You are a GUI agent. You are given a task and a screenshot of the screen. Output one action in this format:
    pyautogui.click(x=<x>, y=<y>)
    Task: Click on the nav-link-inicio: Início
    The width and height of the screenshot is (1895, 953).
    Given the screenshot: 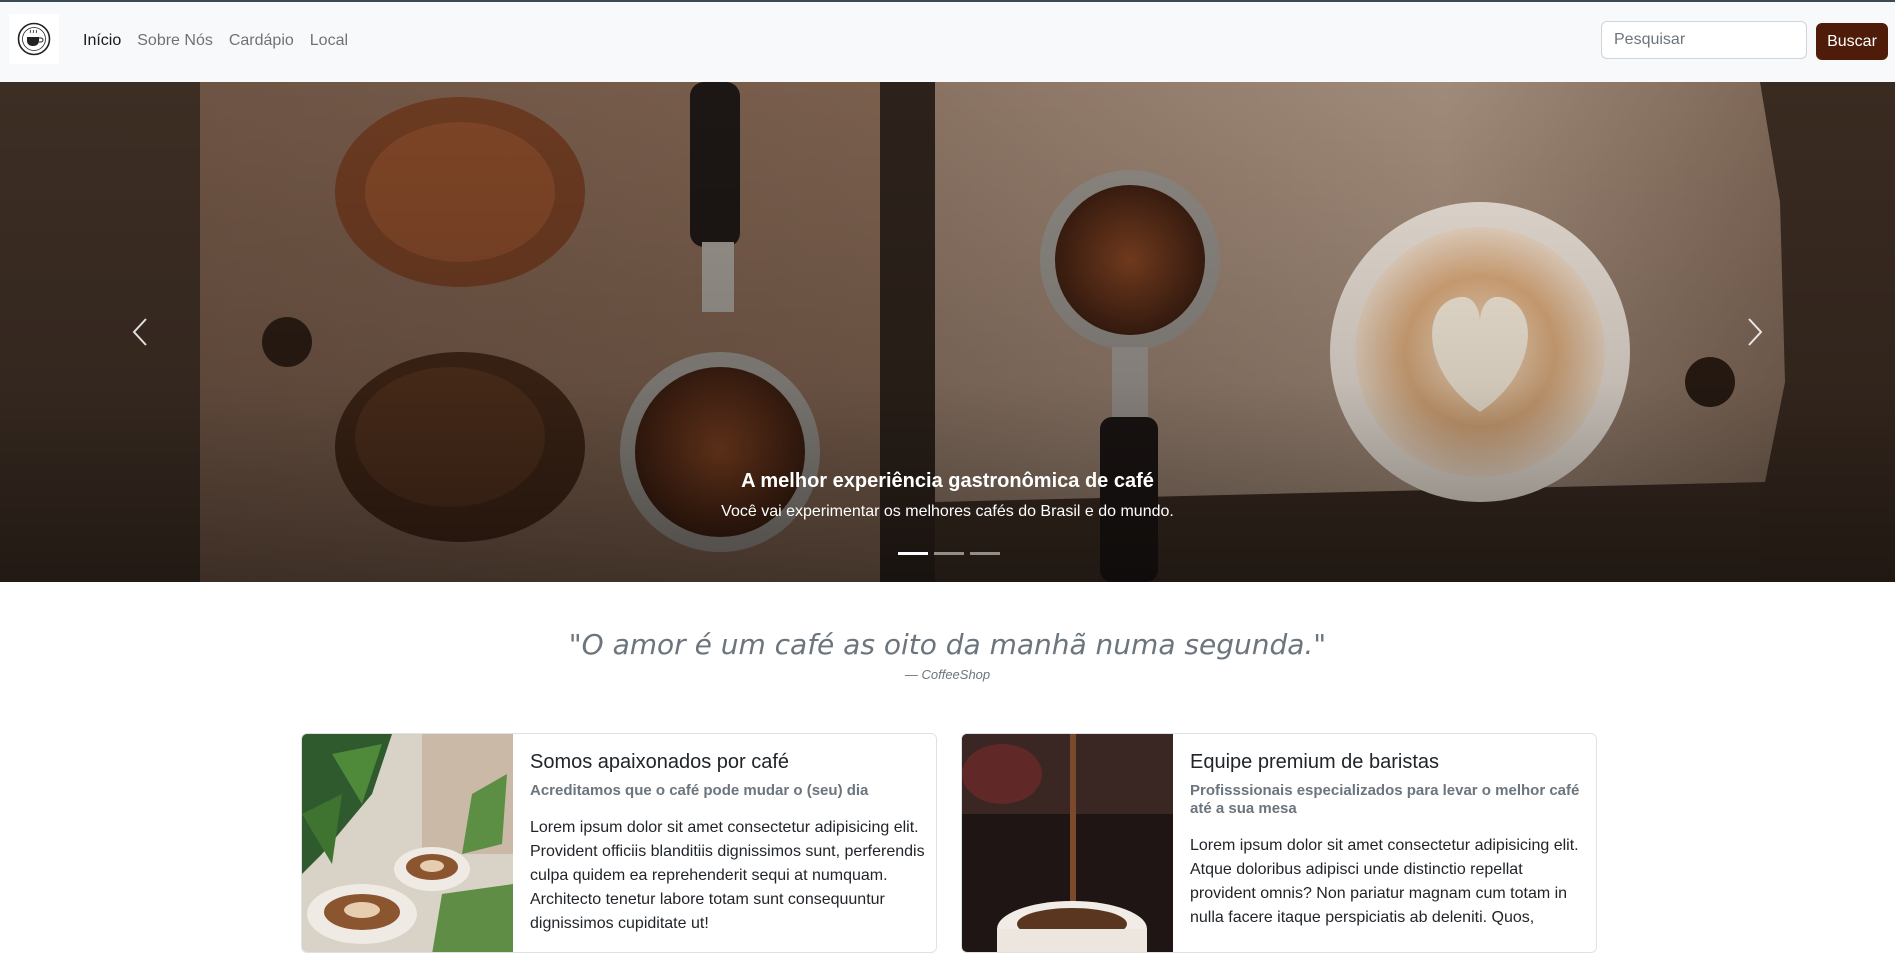 What is the action you would take?
    pyautogui.click(x=102, y=41)
    